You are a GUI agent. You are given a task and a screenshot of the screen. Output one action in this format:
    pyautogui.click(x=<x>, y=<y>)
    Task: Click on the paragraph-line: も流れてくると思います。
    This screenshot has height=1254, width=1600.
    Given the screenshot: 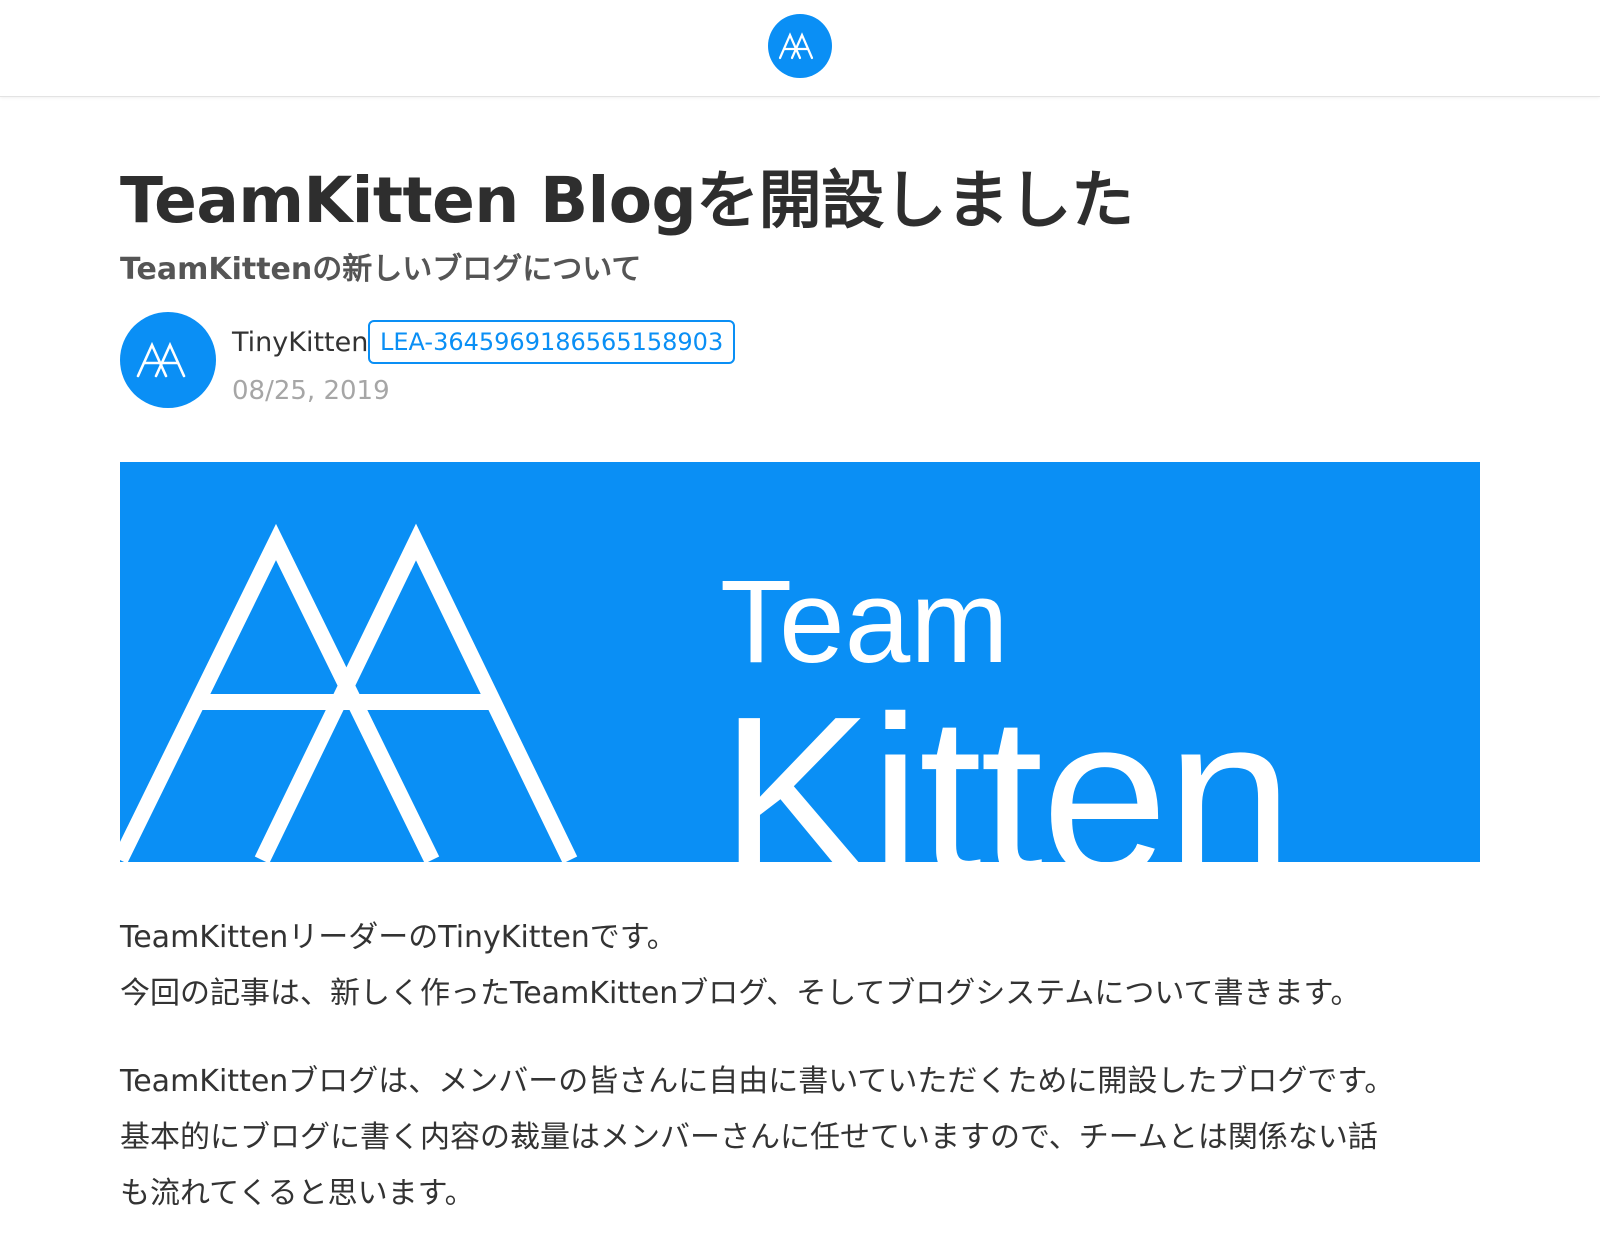 What is the action you would take?
    pyautogui.click(x=297, y=1193)
    